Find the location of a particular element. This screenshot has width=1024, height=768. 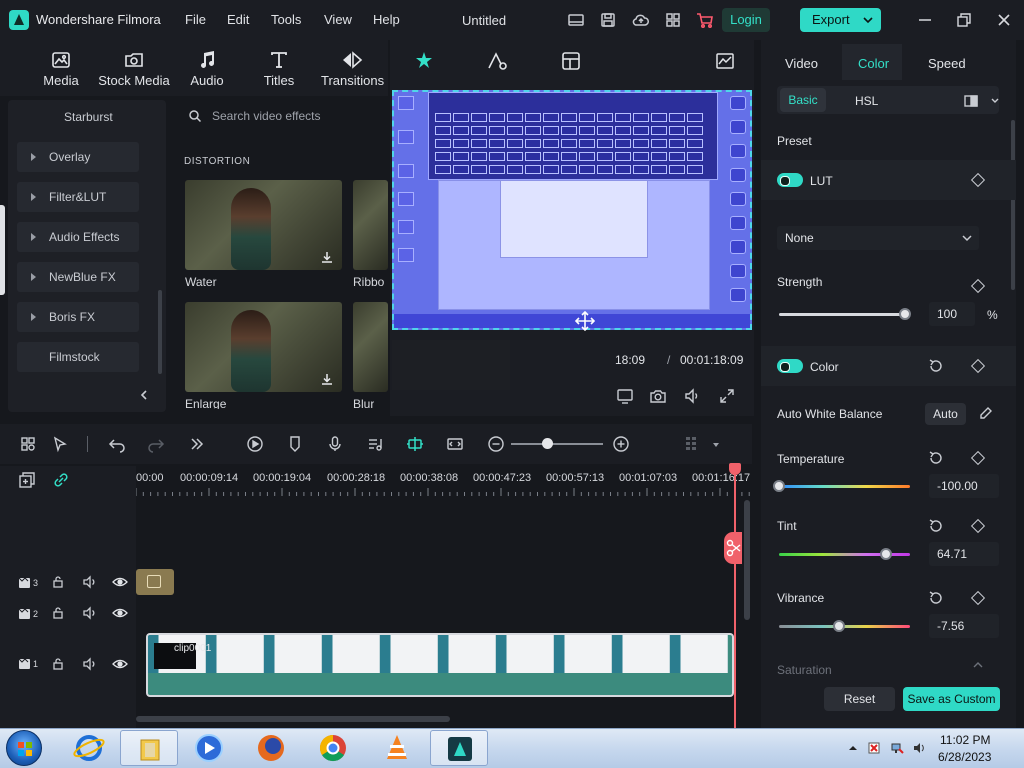

stickers-tab-icon is located at coordinates (497, 61).